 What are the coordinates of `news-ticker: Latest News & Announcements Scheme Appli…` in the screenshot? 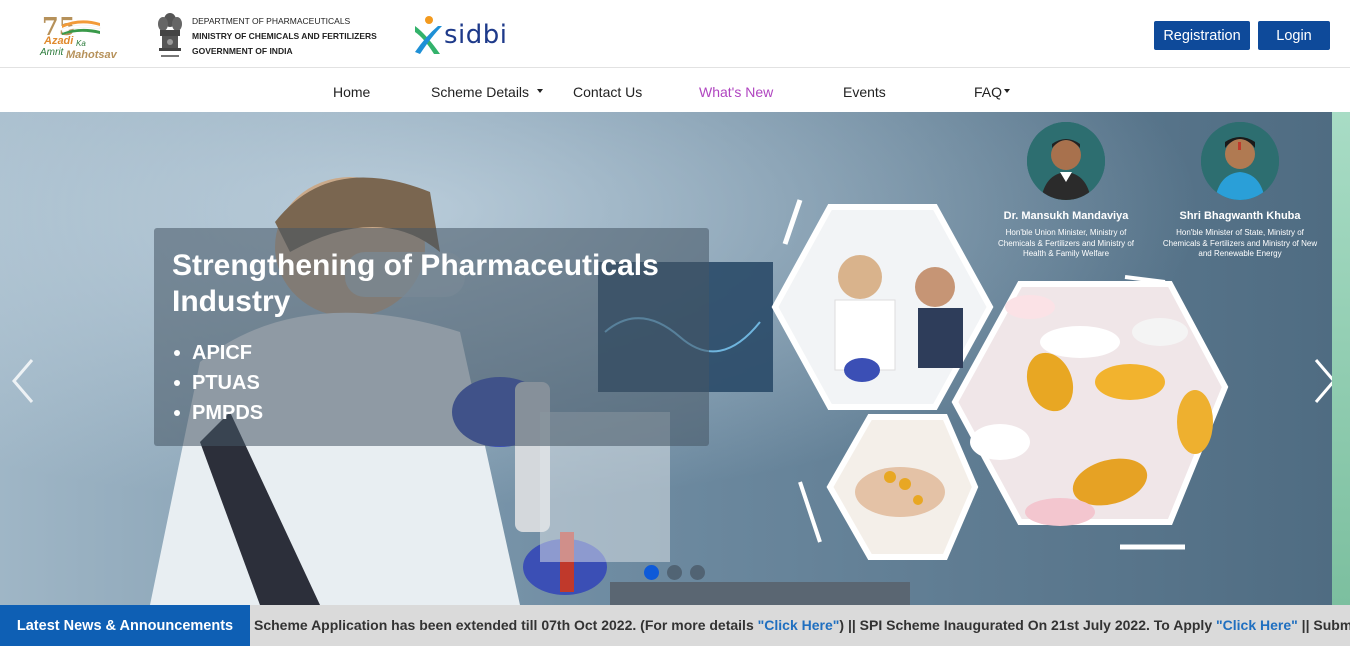 It's located at (675, 625).